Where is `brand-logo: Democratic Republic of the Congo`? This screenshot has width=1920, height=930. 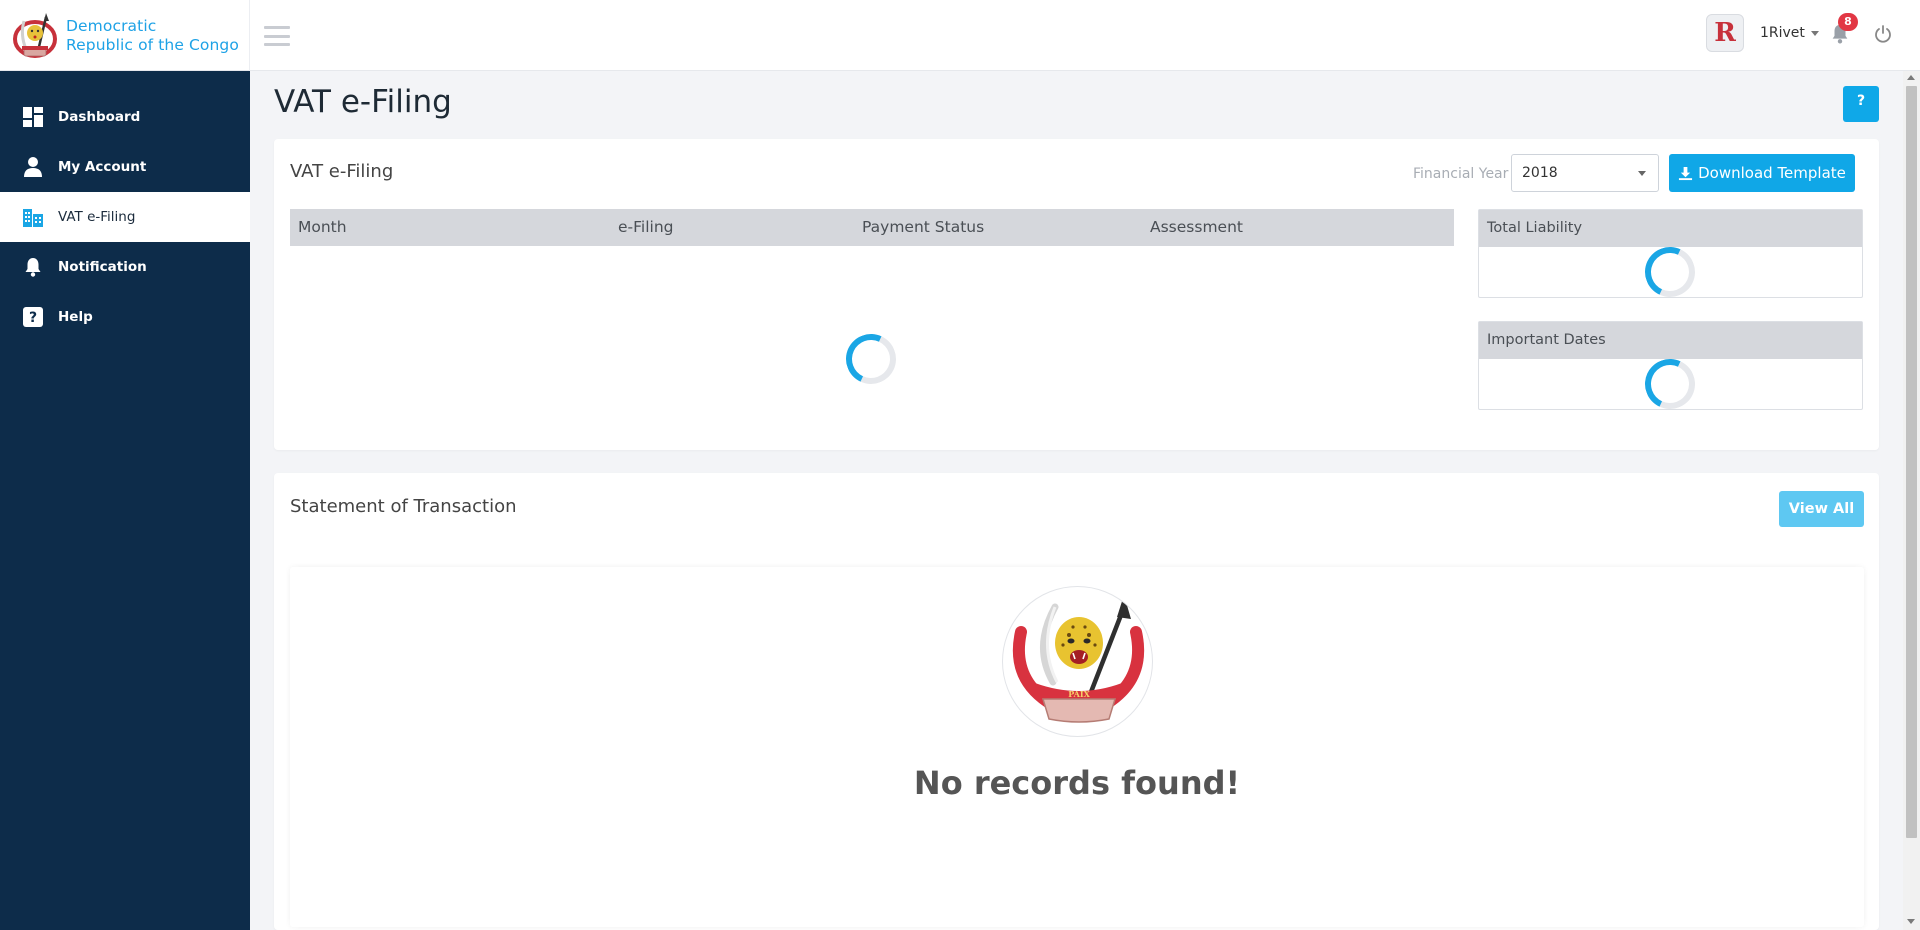
brand-logo: Democratic Republic of the Congo is located at coordinates (125, 35).